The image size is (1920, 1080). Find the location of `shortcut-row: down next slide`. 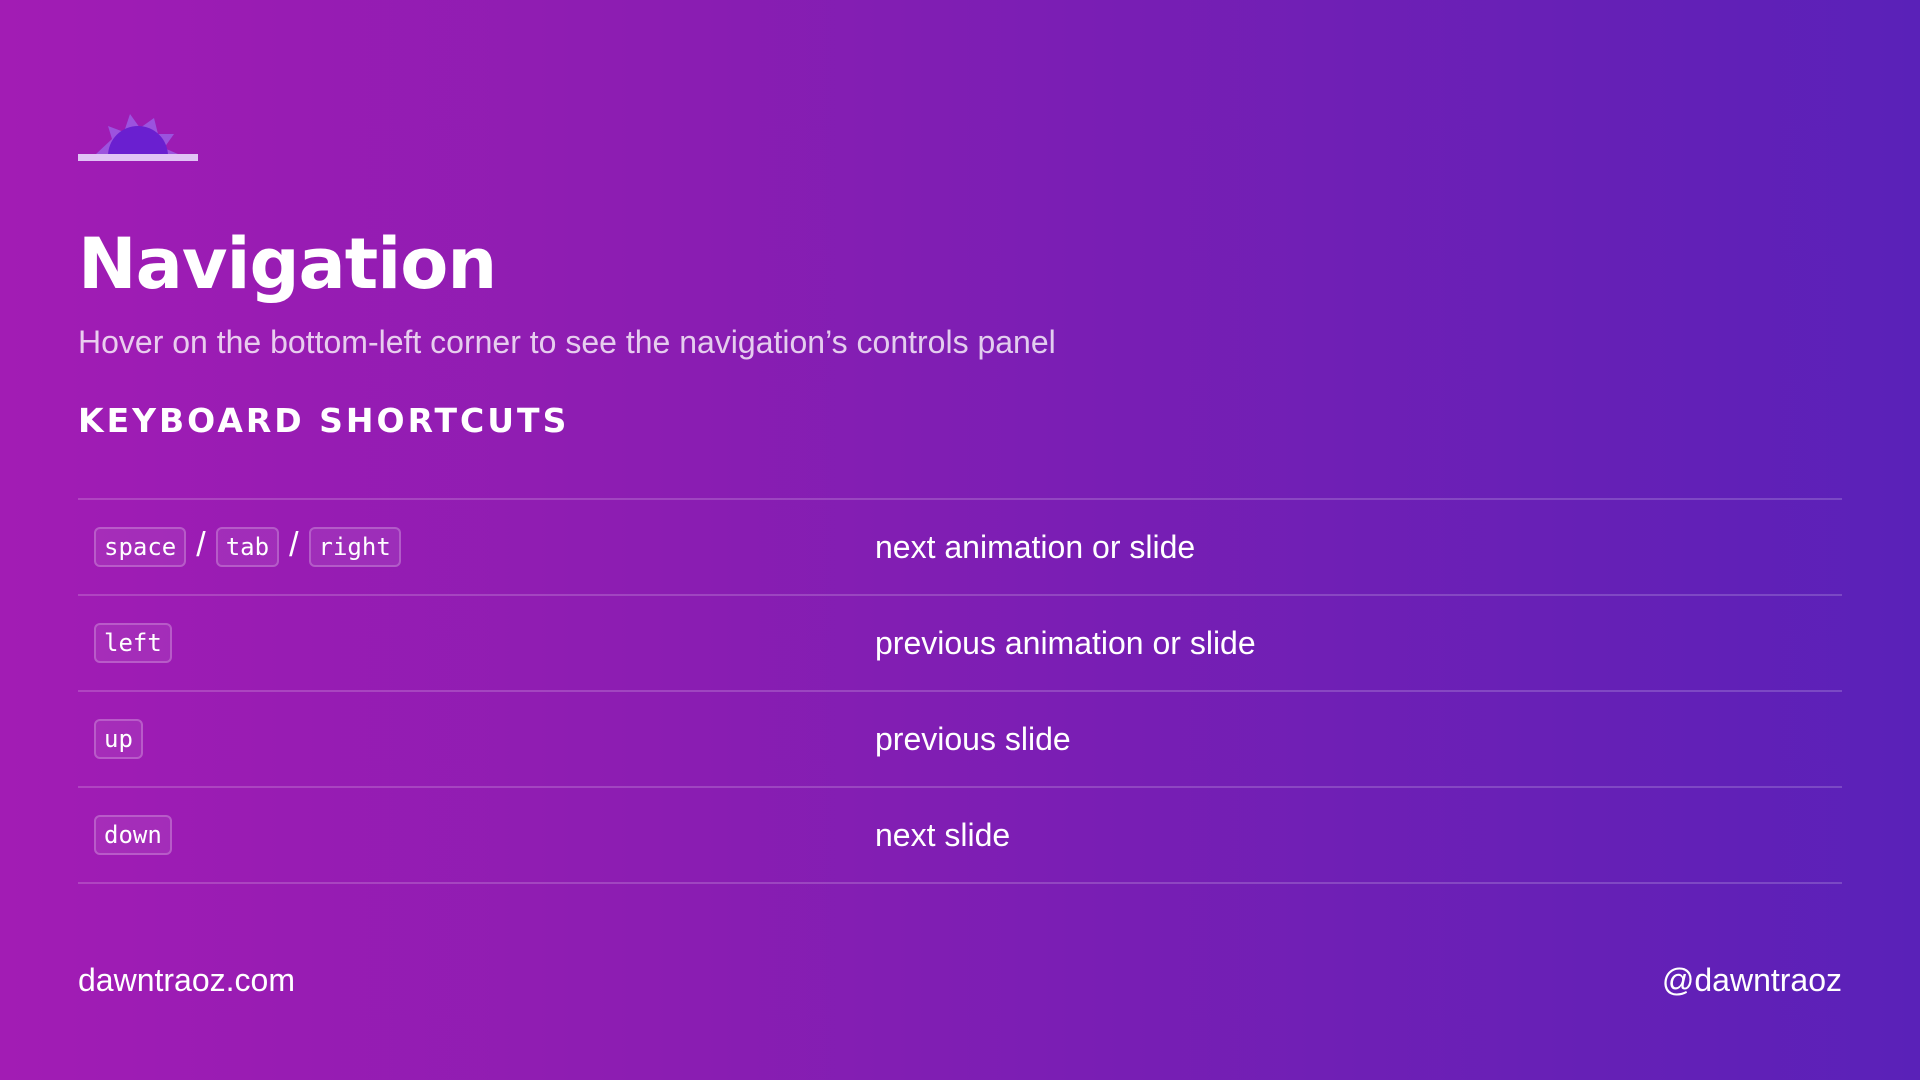

shortcut-row: down next slide is located at coordinates (960, 836).